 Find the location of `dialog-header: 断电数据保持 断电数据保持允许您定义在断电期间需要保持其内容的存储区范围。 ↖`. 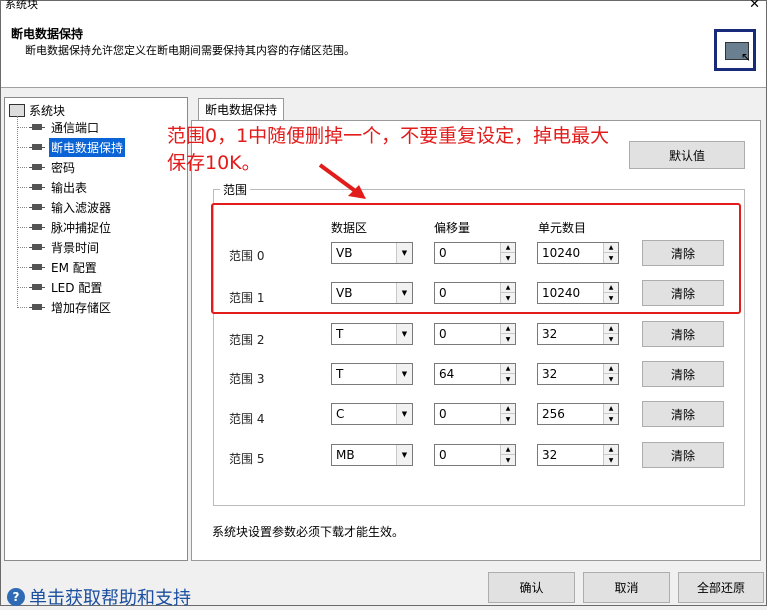

dialog-header: 断电数据保持 断电数据保持允许您定义在断电期间需要保持其内容的存储区范围。 ↖ is located at coordinates (383, 49).